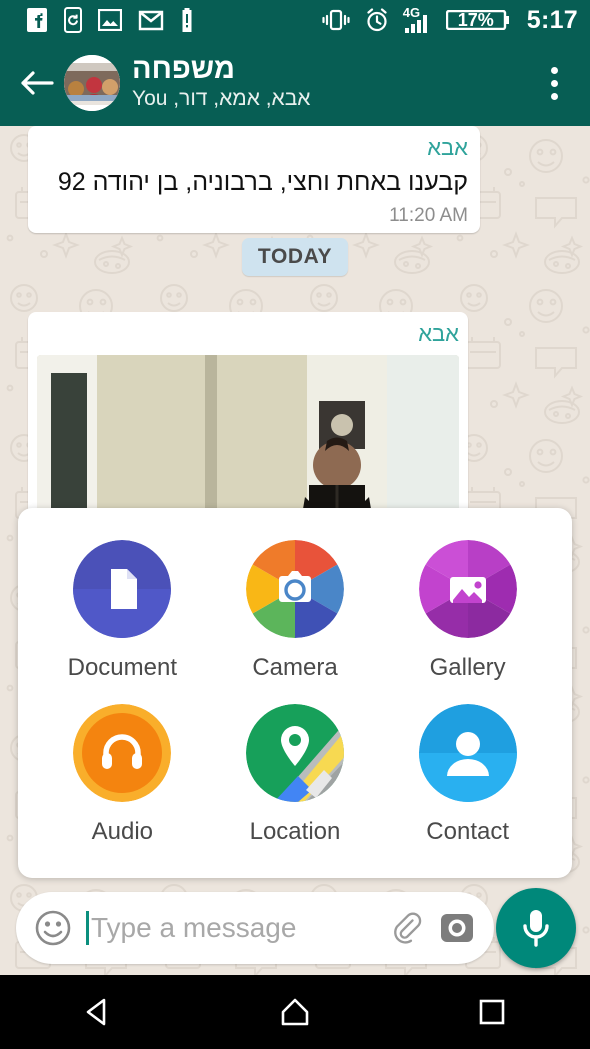 The image size is (590, 1049). I want to click on text-cursor, so click(87, 928).